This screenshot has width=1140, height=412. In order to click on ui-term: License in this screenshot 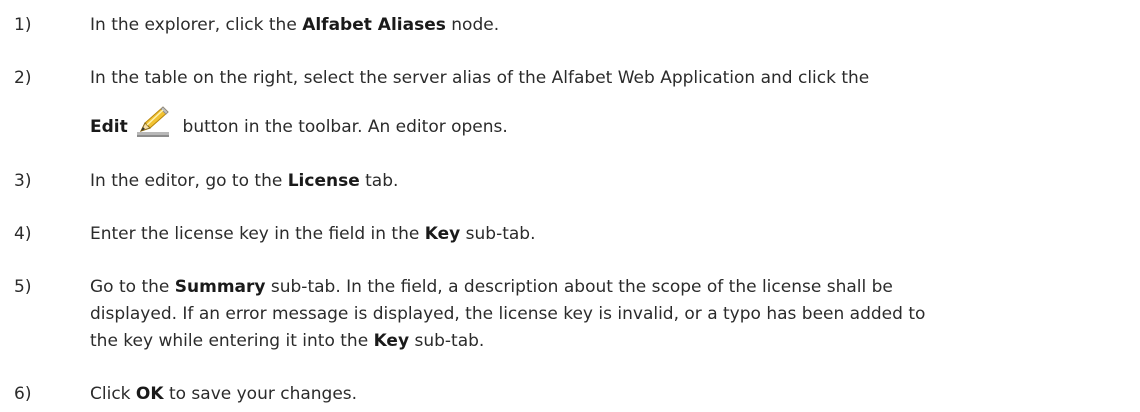, I will do `click(323, 181)`.